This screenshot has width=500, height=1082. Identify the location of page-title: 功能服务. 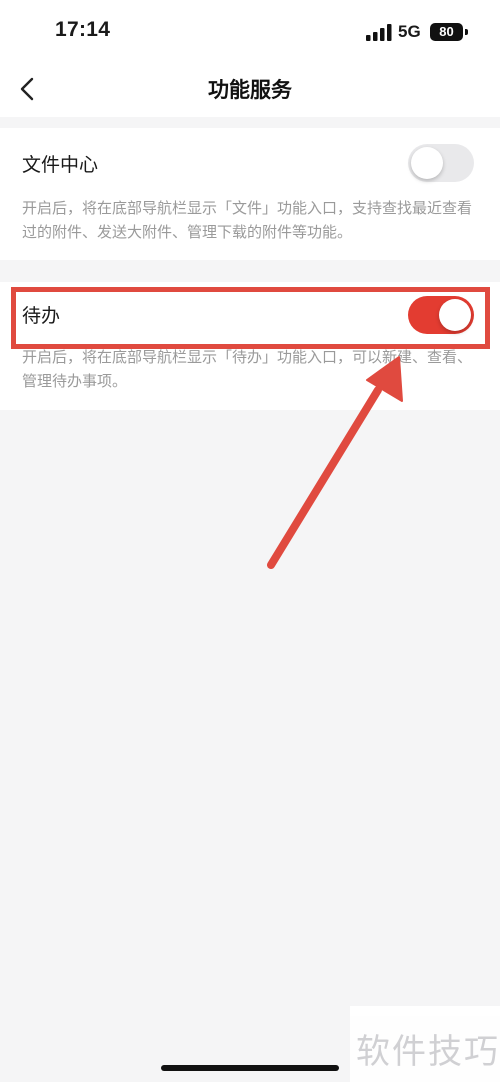
(250, 90).